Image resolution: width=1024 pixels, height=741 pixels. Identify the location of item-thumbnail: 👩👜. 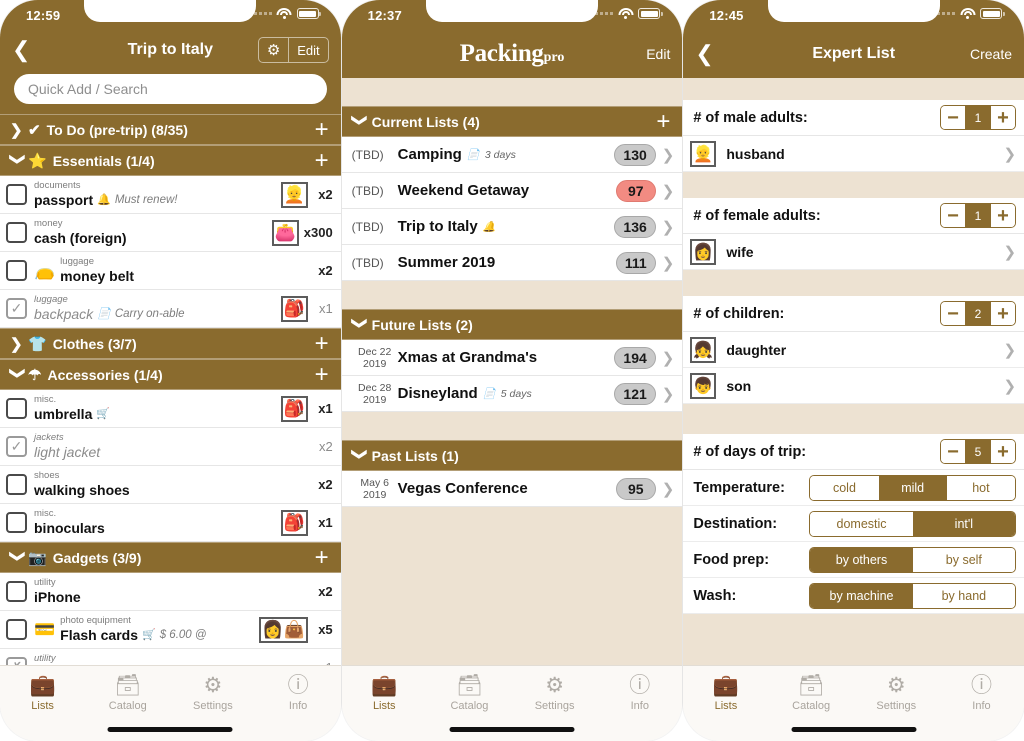
(283, 629).